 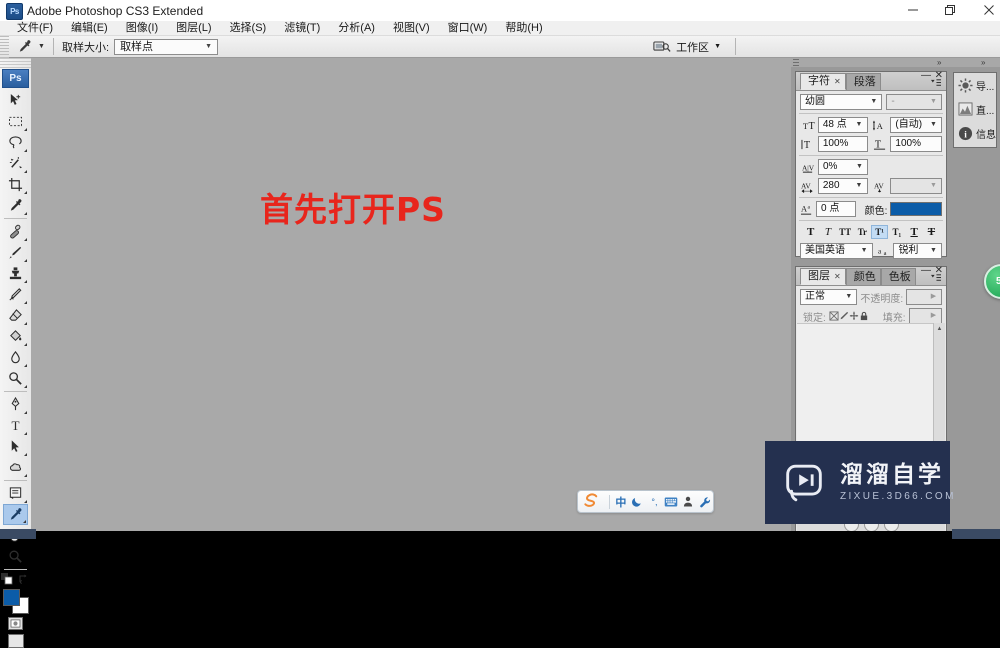 I want to click on menu-help: 帮助(H), so click(x=523, y=28).